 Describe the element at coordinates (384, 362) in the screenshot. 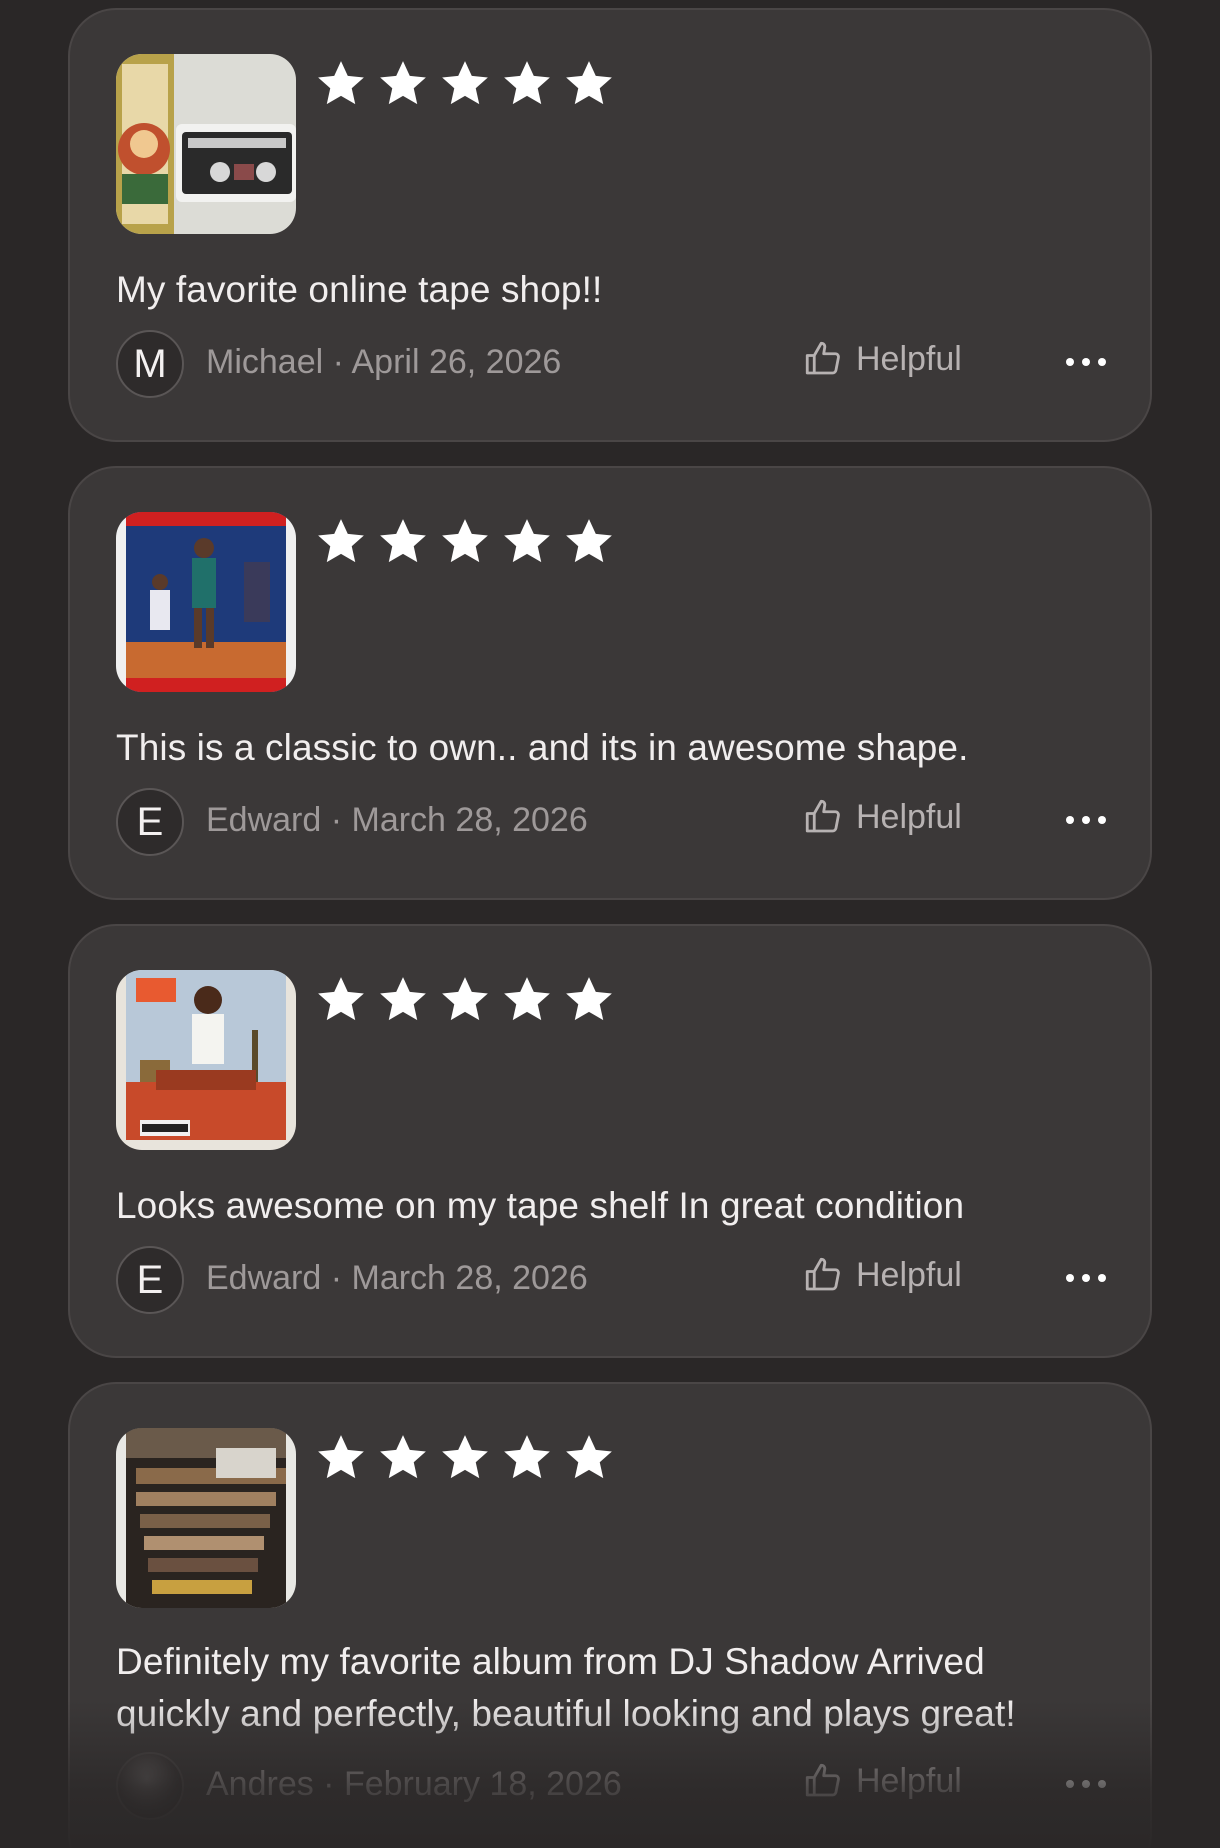

I see `author-date: Michael · April 26, 2026` at that location.